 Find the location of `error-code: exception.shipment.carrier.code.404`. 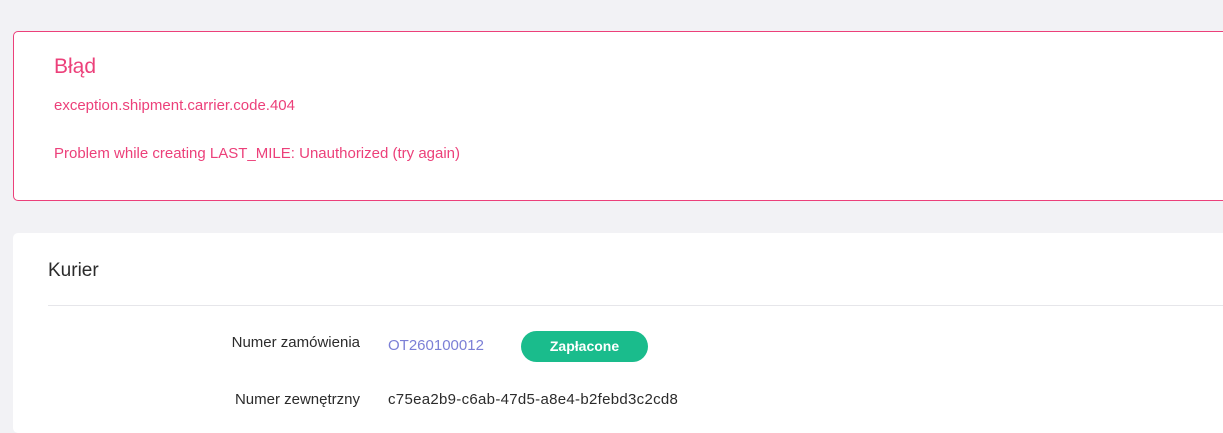

error-code: exception.shipment.carrier.code.404 is located at coordinates (174, 105).